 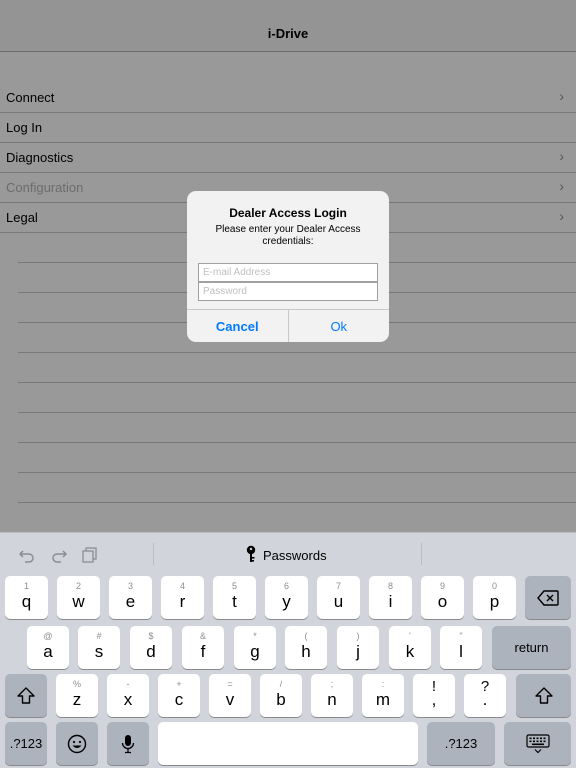 I want to click on undo-icon, so click(x=27, y=555).